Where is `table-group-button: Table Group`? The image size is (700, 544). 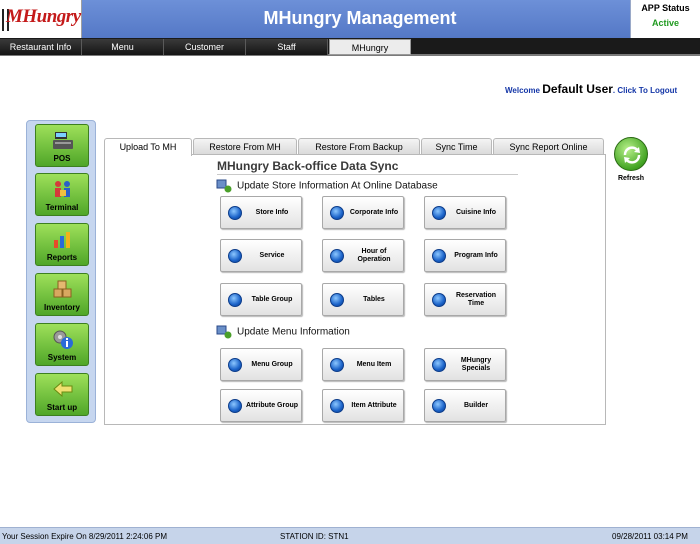
table-group-button: Table Group is located at coordinates (261, 299).